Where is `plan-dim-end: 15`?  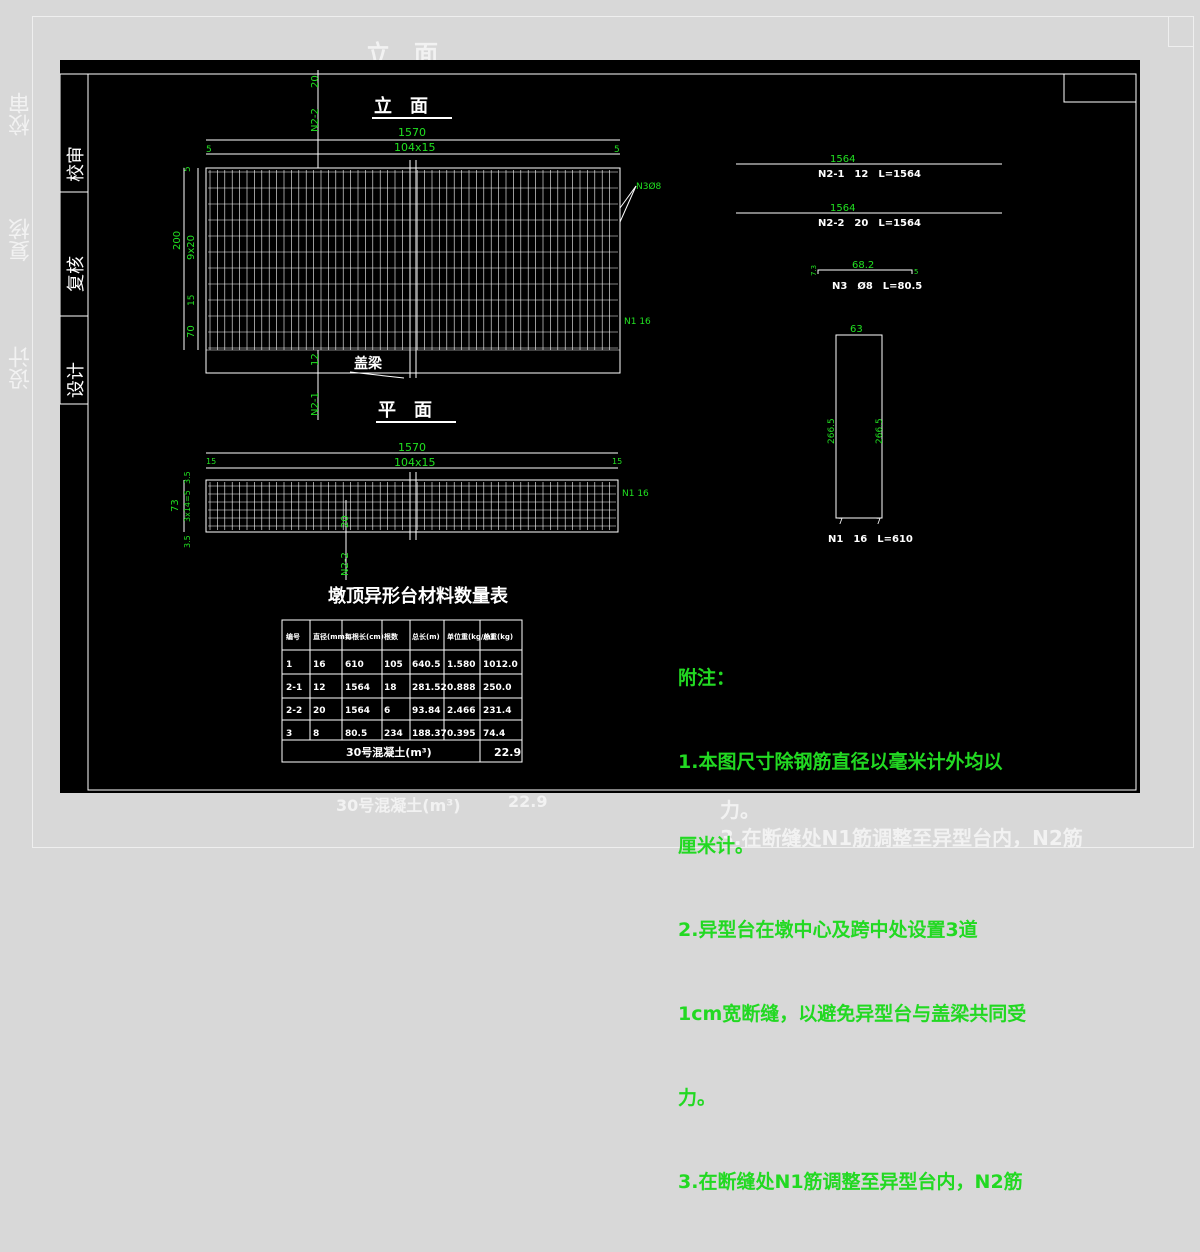 plan-dim-end: 15 is located at coordinates (617, 461).